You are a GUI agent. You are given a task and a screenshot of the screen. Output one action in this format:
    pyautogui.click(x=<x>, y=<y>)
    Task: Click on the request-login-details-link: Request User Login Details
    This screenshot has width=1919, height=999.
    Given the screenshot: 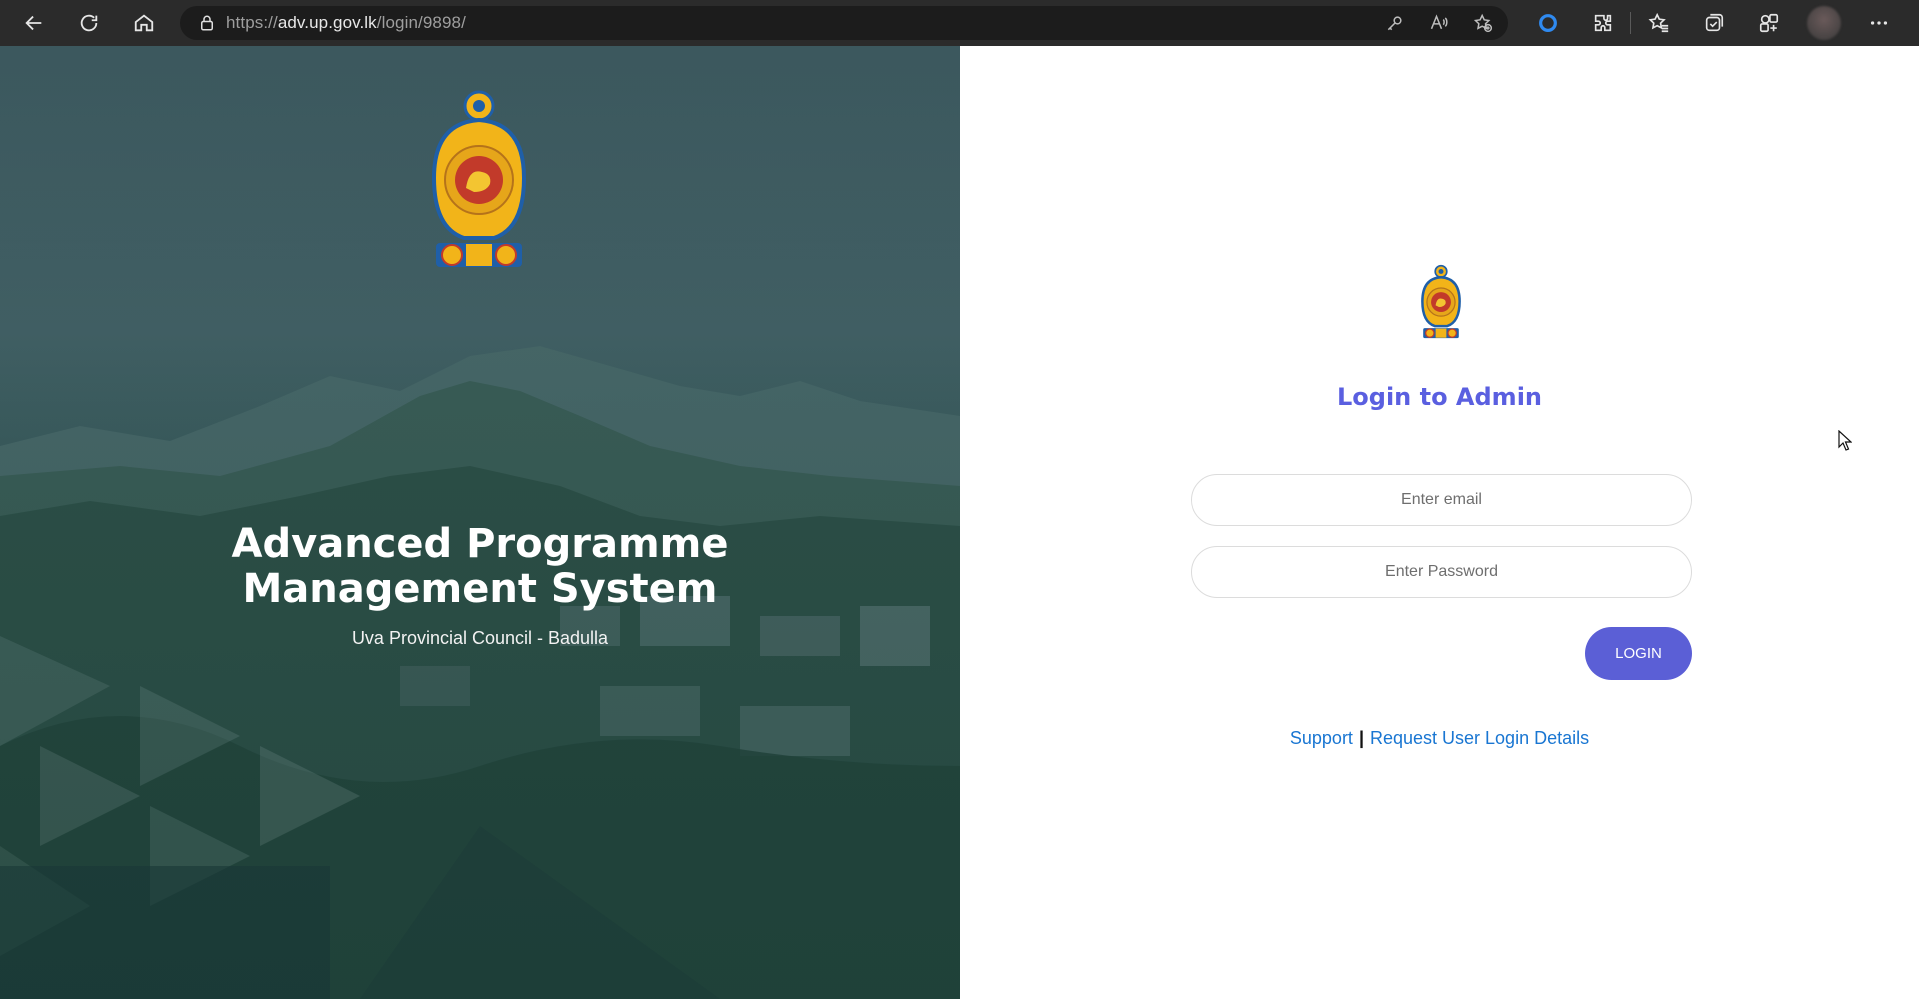 What is the action you would take?
    pyautogui.click(x=1479, y=738)
    